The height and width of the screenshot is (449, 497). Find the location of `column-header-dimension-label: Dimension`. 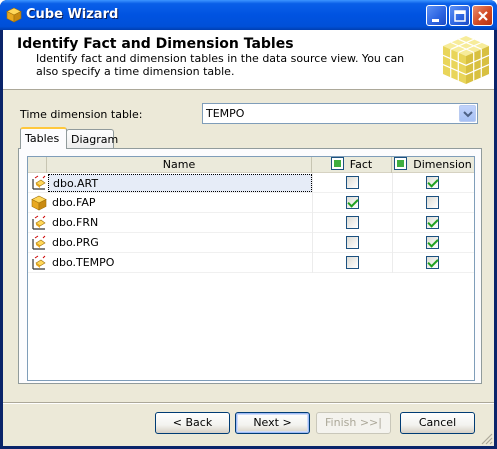

column-header-dimension-label: Dimension is located at coordinates (442, 164).